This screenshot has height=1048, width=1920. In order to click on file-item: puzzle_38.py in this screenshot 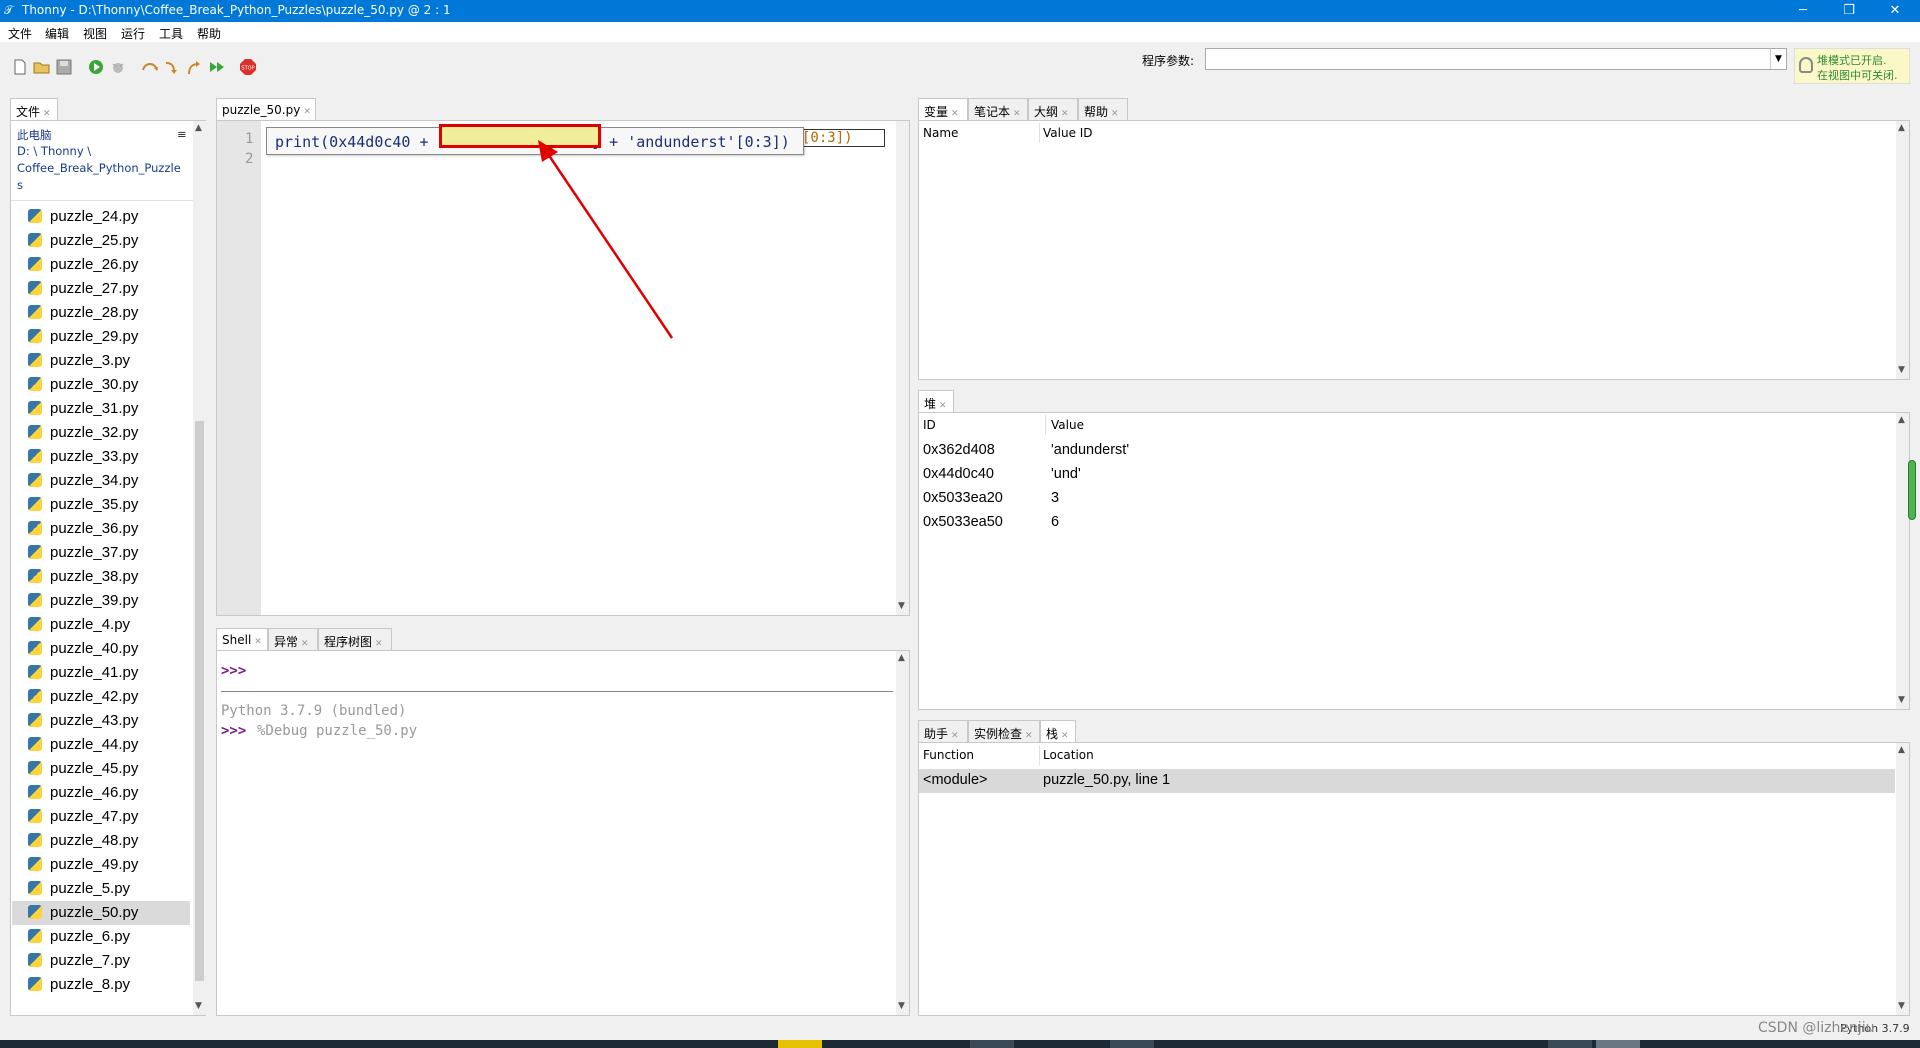, I will do `click(101, 577)`.